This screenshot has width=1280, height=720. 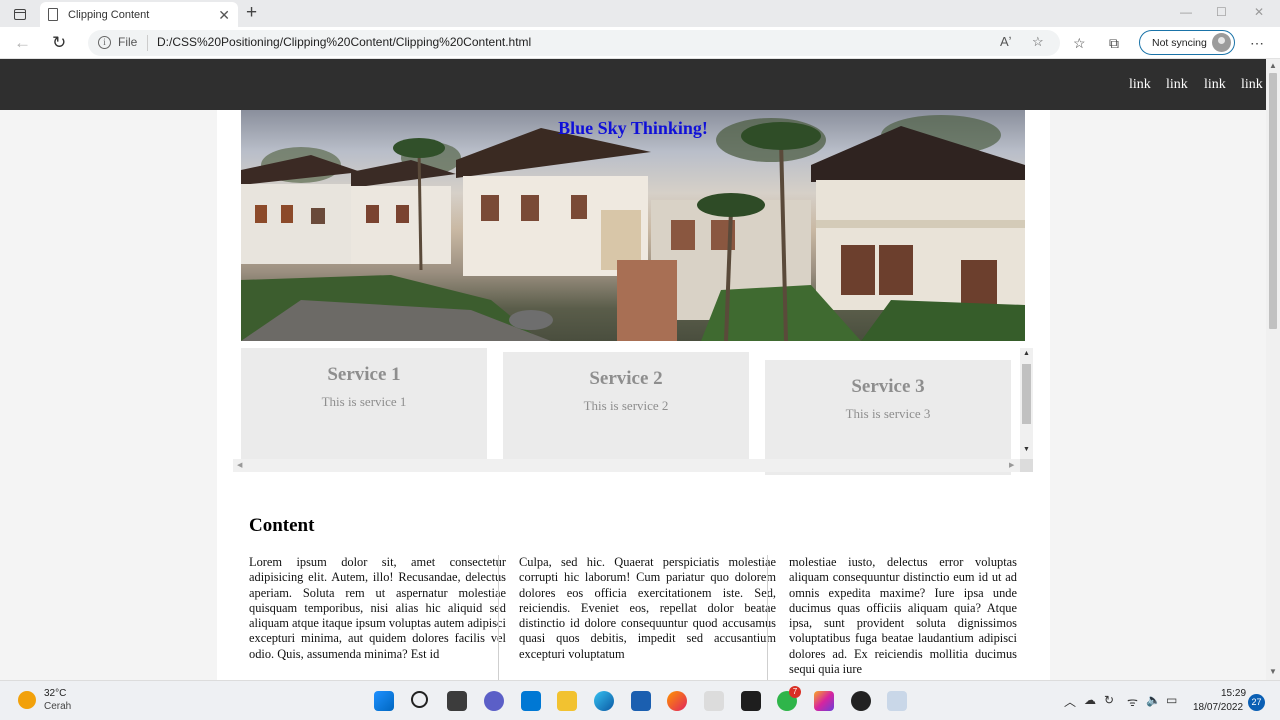 What do you see at coordinates (224, 15) in the screenshot?
I see `close-tab-icon: ✕` at bounding box center [224, 15].